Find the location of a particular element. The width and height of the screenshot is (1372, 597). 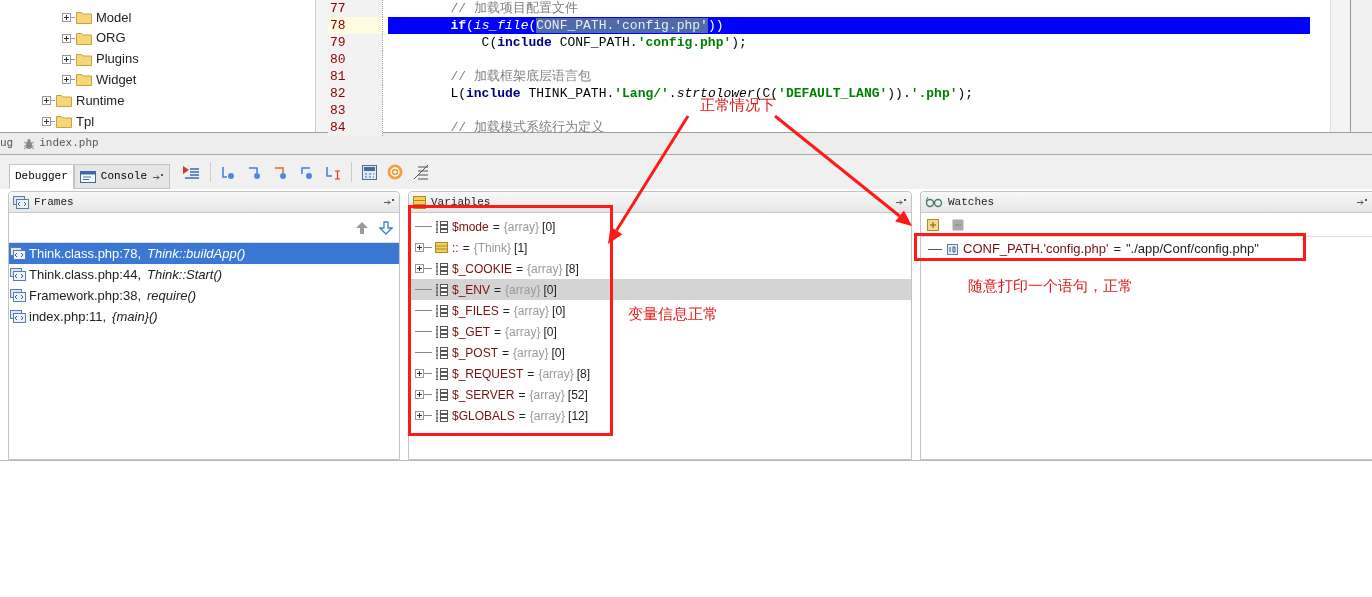

line-number: 82 is located at coordinates (355, 93).